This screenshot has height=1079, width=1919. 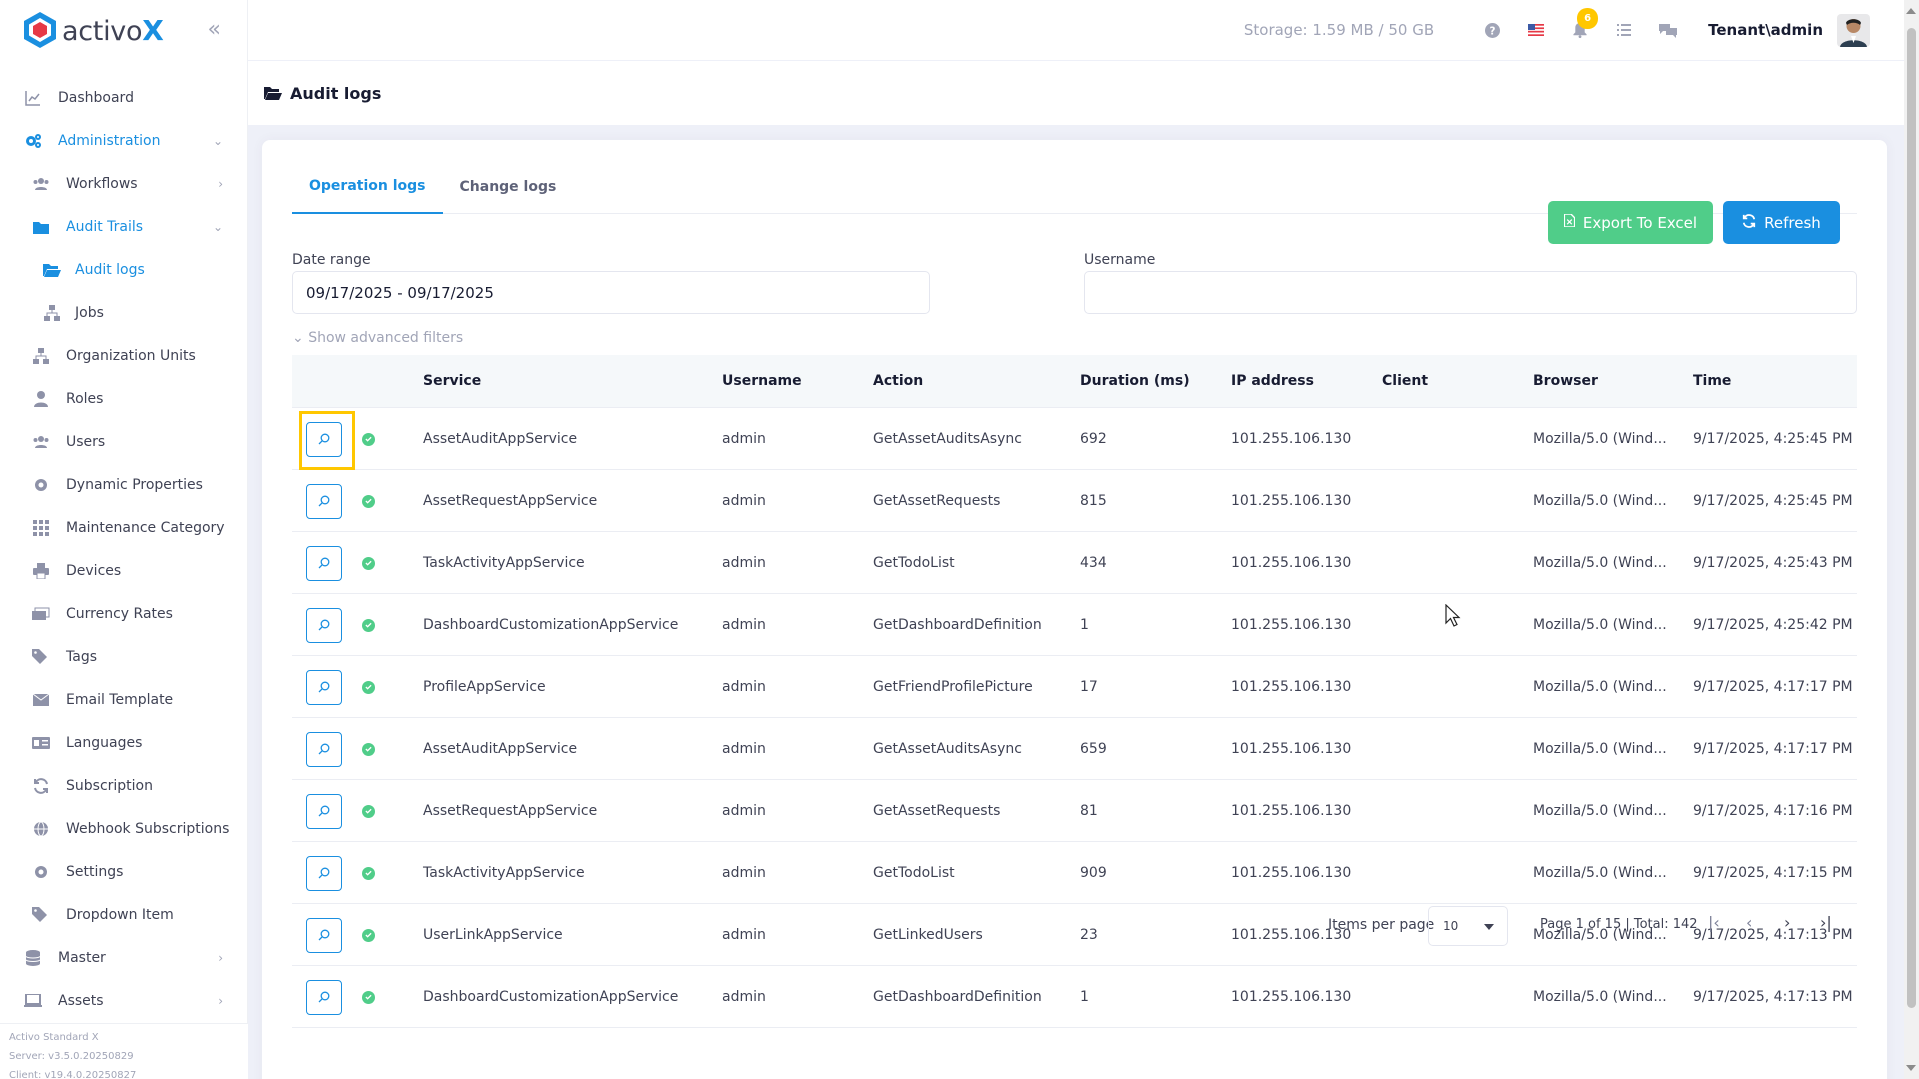 I want to click on sidebar-item-assets: Assets ›, so click(x=123, y=1000).